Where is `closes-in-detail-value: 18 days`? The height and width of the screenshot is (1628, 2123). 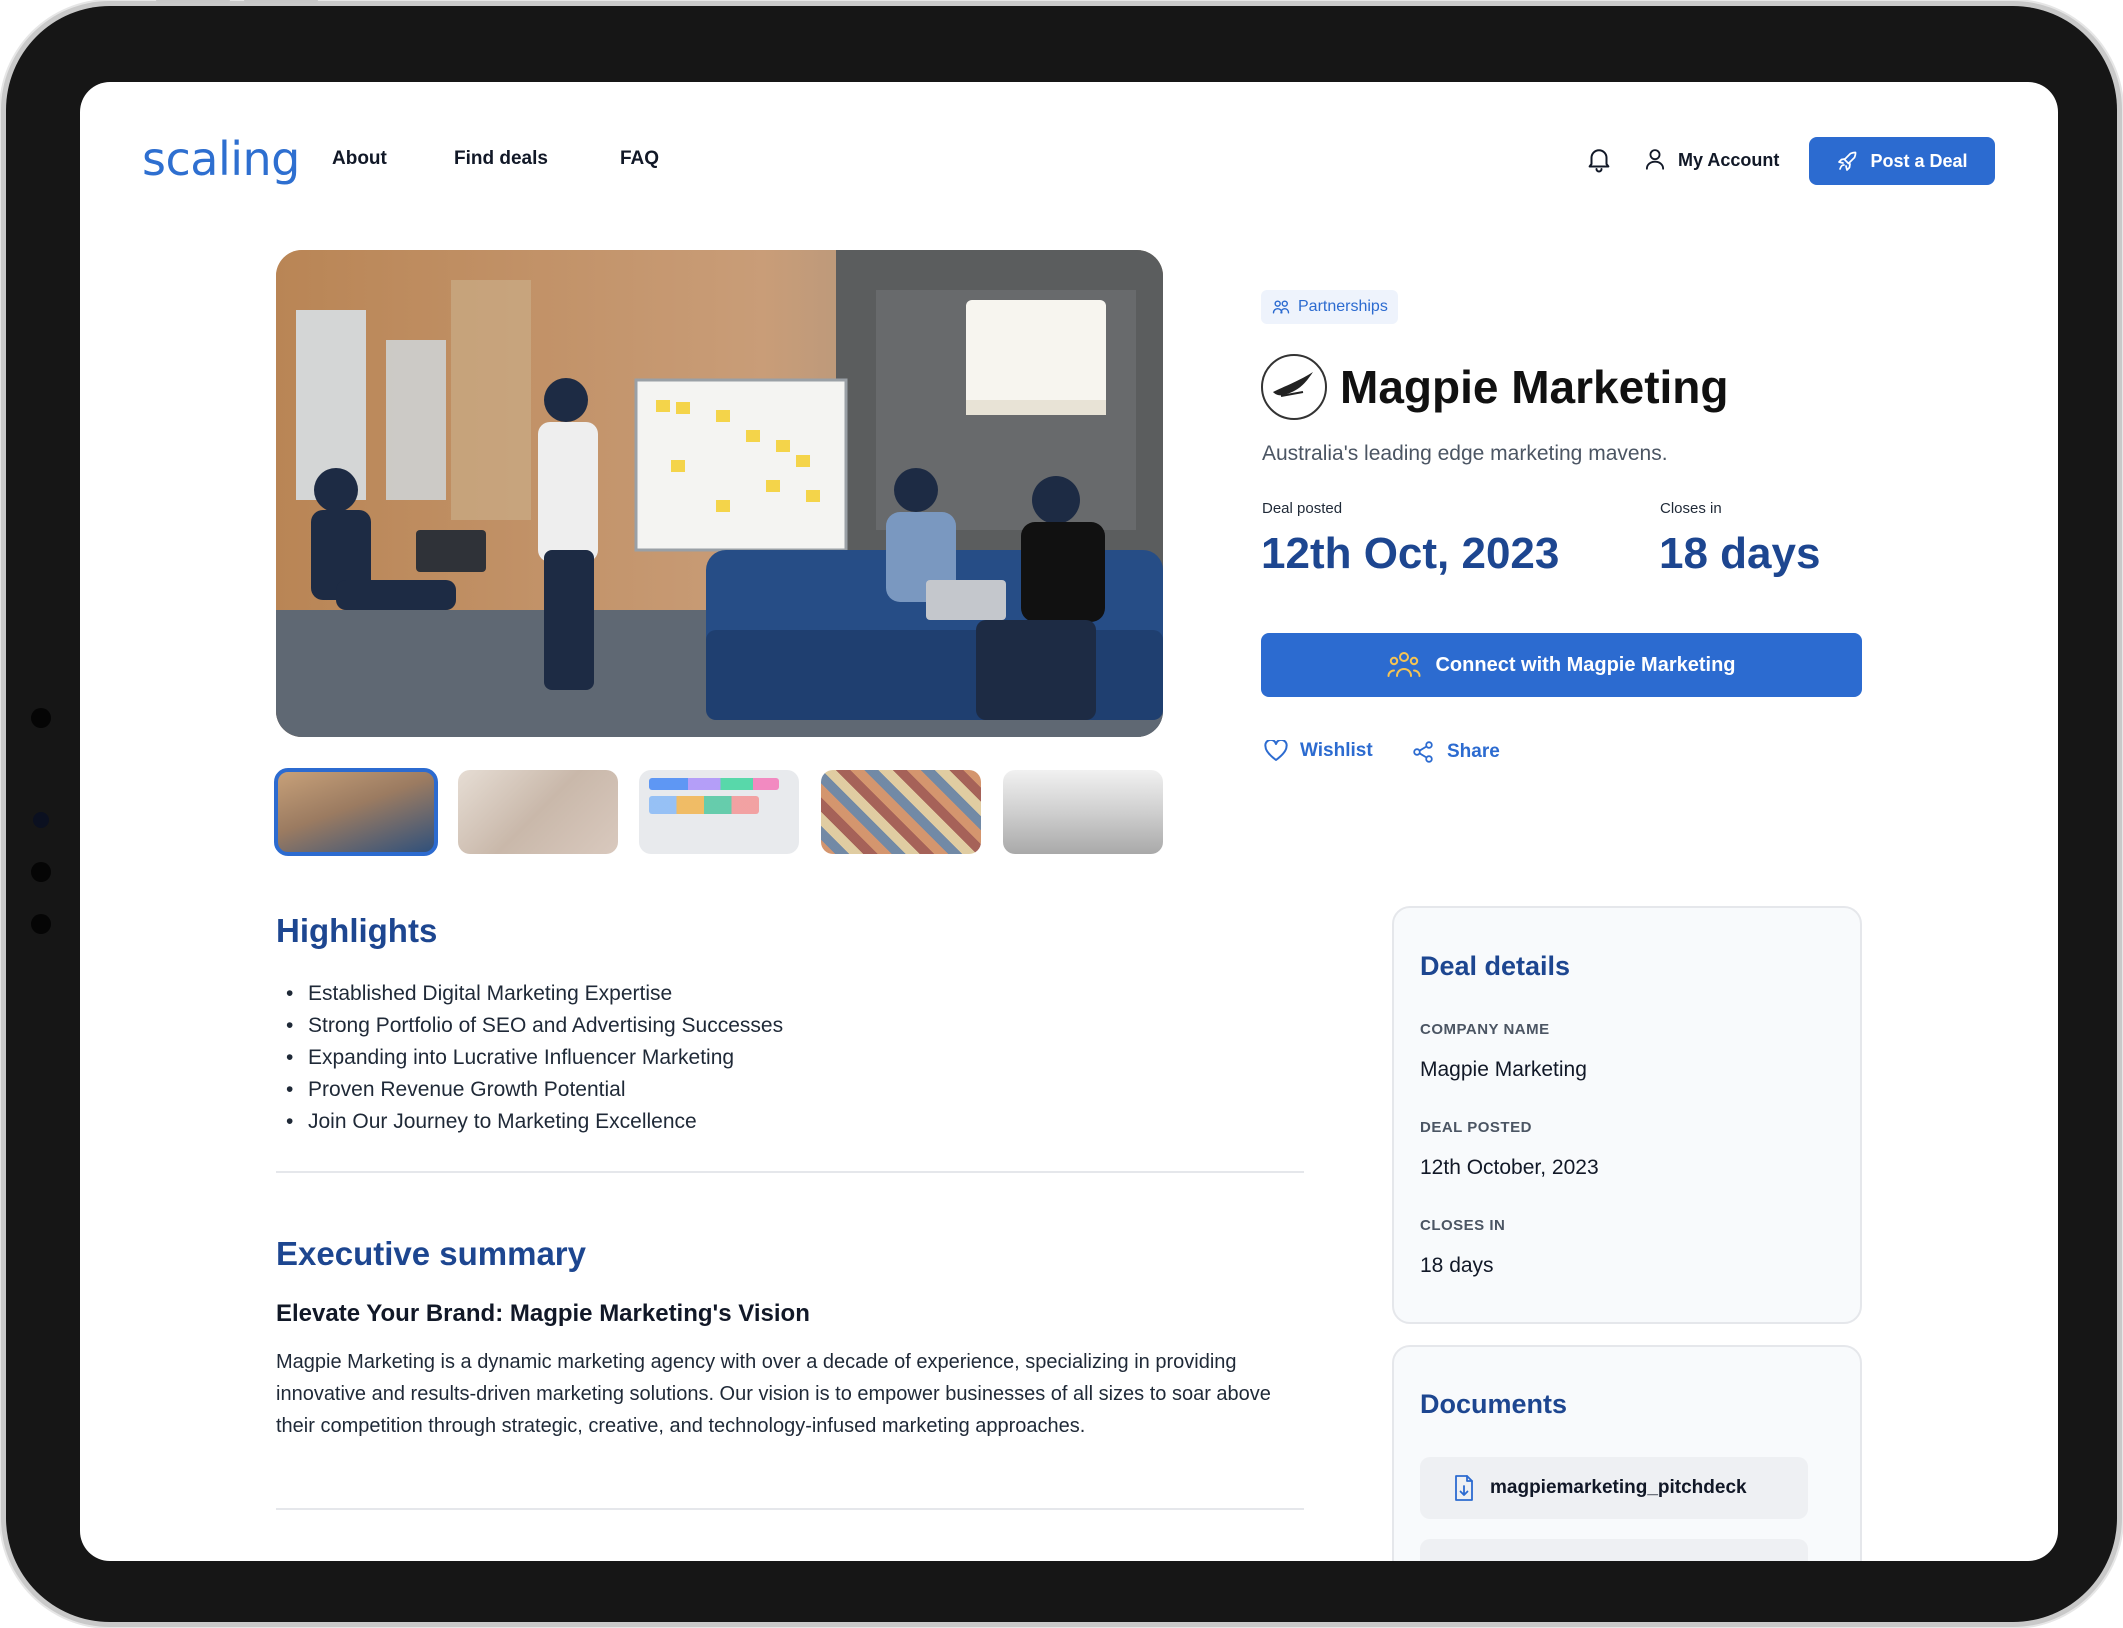 closes-in-detail-value: 18 days is located at coordinates (1457, 1265).